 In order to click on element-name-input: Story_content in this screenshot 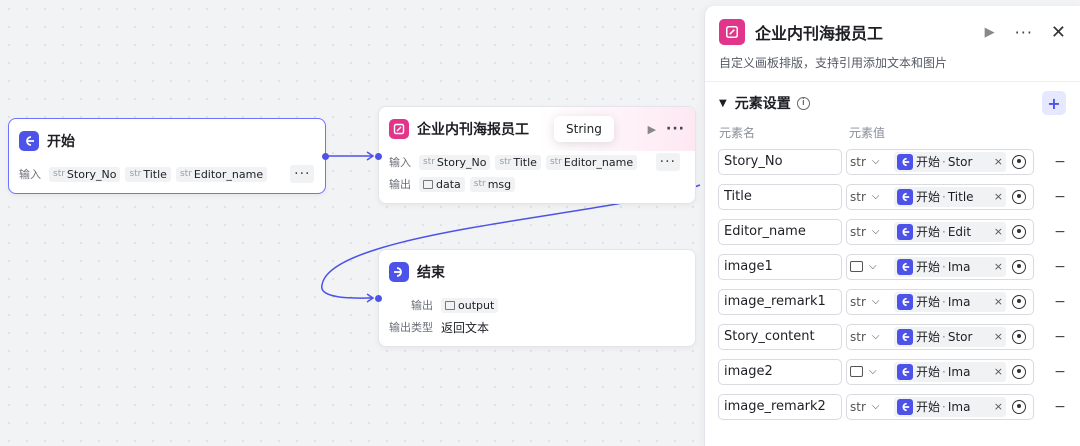, I will do `click(780, 336)`.